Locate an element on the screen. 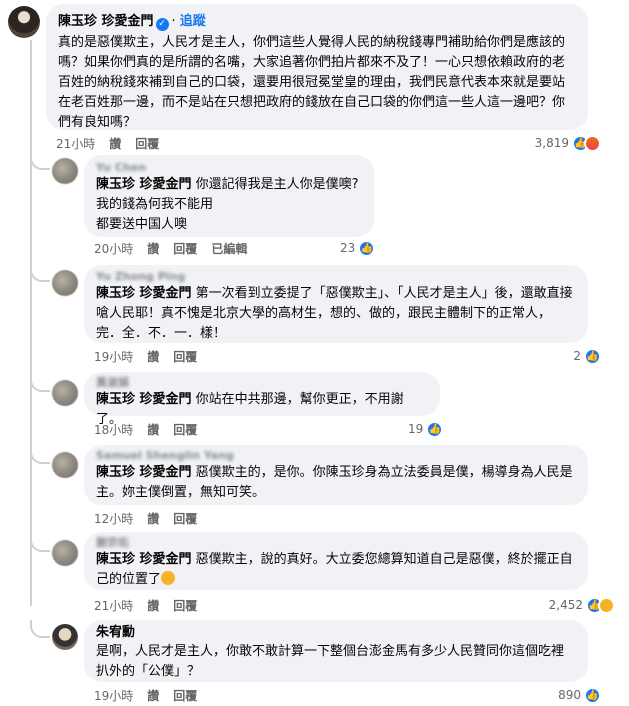  reply-meta: 12小時讚回覆 is located at coordinates (152, 519).